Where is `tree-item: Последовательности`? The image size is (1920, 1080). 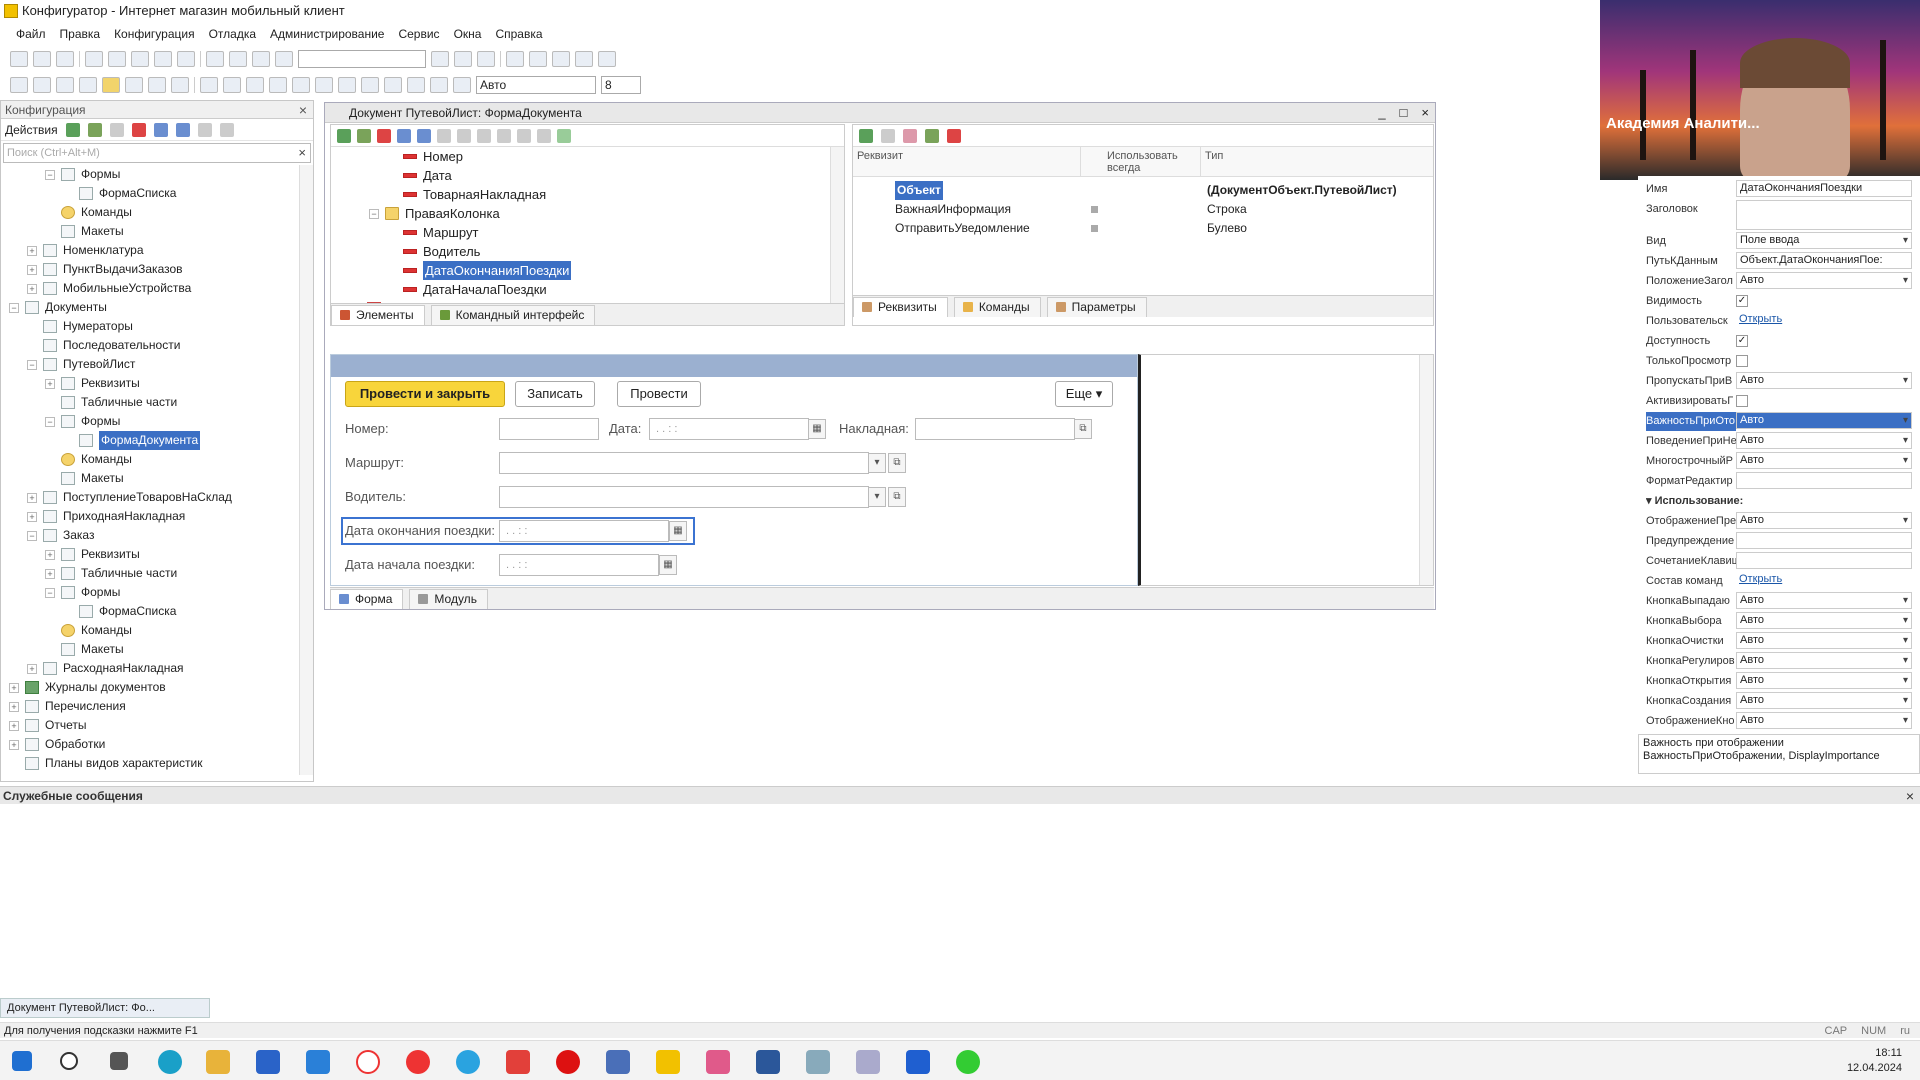
tree-item: Последовательности is located at coordinates (103, 345).